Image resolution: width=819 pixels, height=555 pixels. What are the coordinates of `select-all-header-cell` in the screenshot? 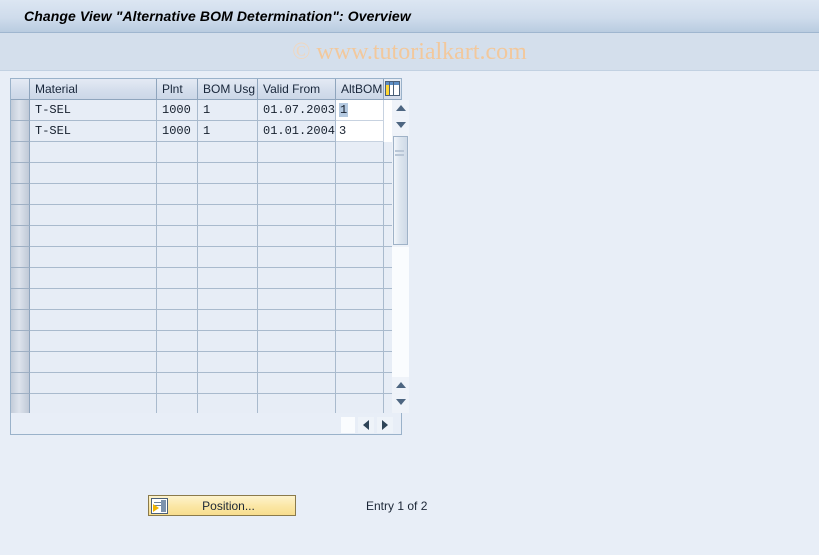 It's located at (20, 89).